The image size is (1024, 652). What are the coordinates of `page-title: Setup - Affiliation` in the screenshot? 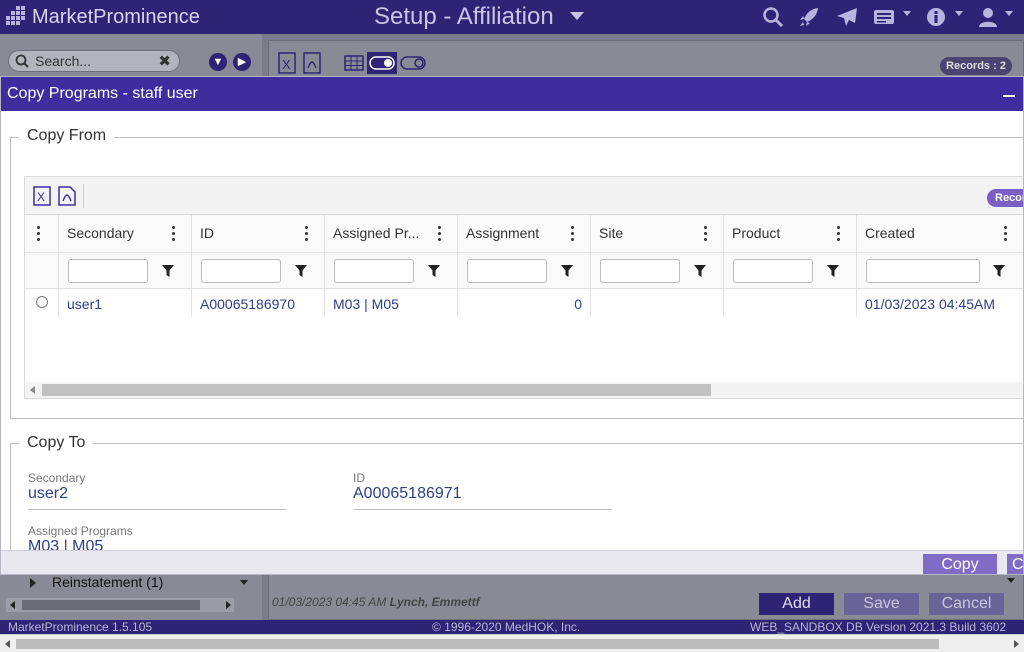 It's located at (464, 17).